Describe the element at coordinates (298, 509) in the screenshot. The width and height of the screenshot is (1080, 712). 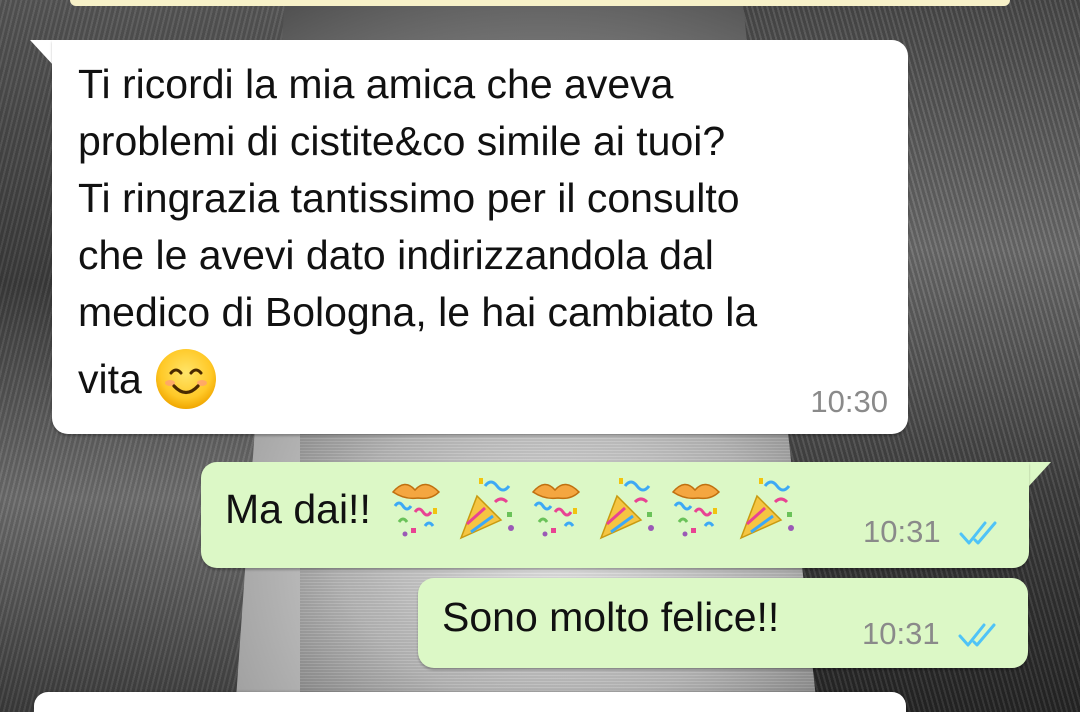
I see `outgoing-message-text: Ma dai!!` at that location.